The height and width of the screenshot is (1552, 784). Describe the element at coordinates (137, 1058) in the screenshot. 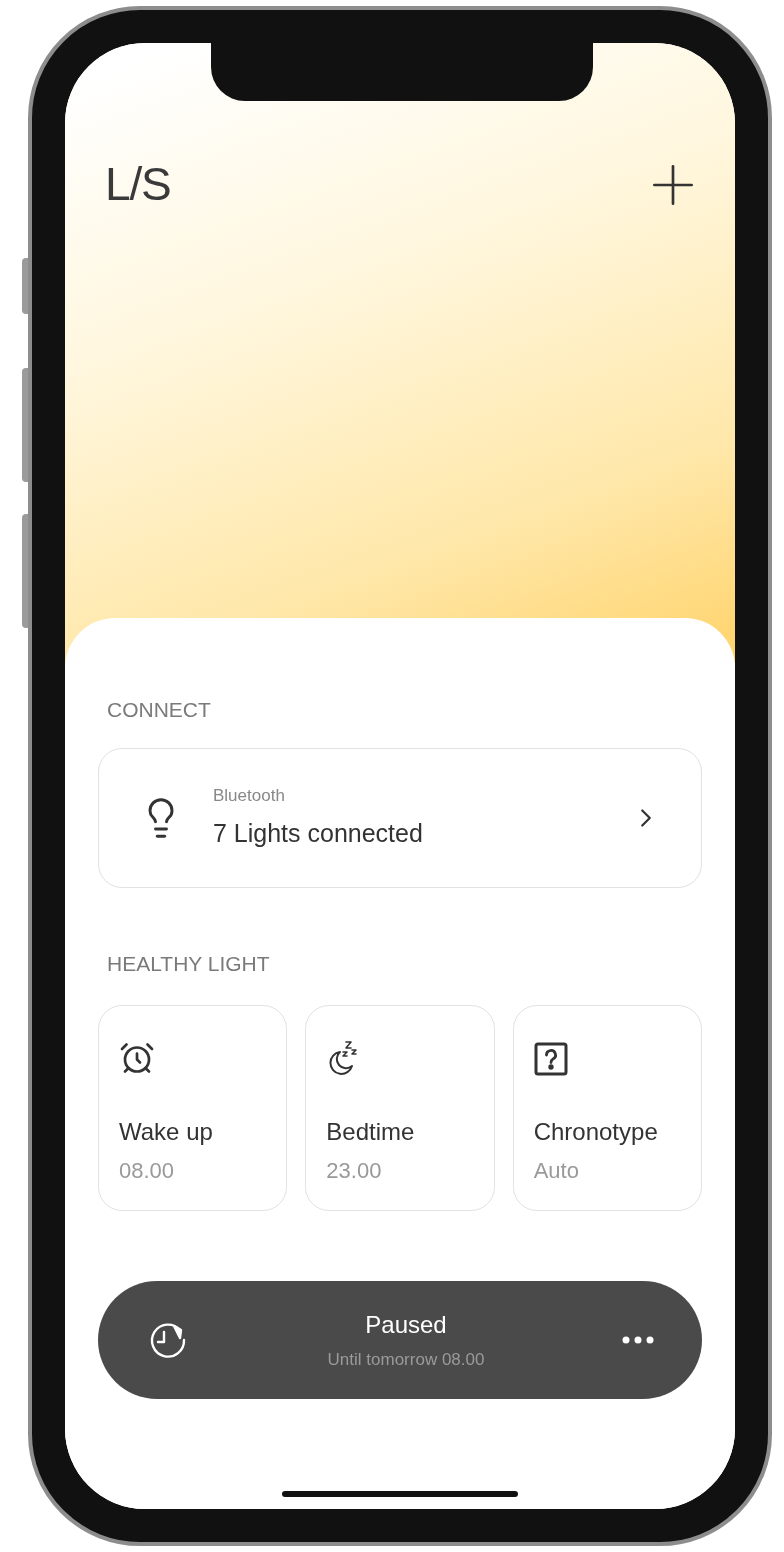

I see `alarm-clock-icon` at that location.